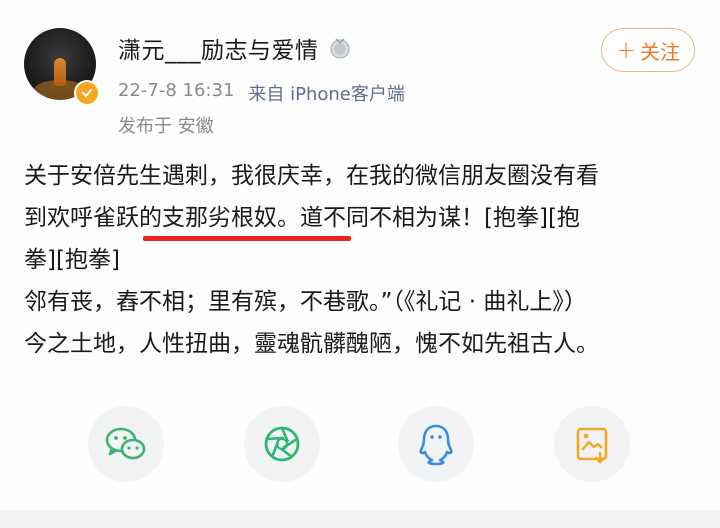 Image resolution: width=720 pixels, height=528 pixels. Describe the element at coordinates (311, 344) in the screenshot. I see `post-line: 今之土地，人性扭曲，靈魂骯髒醜陋，愧不如先祖古人。` at that location.